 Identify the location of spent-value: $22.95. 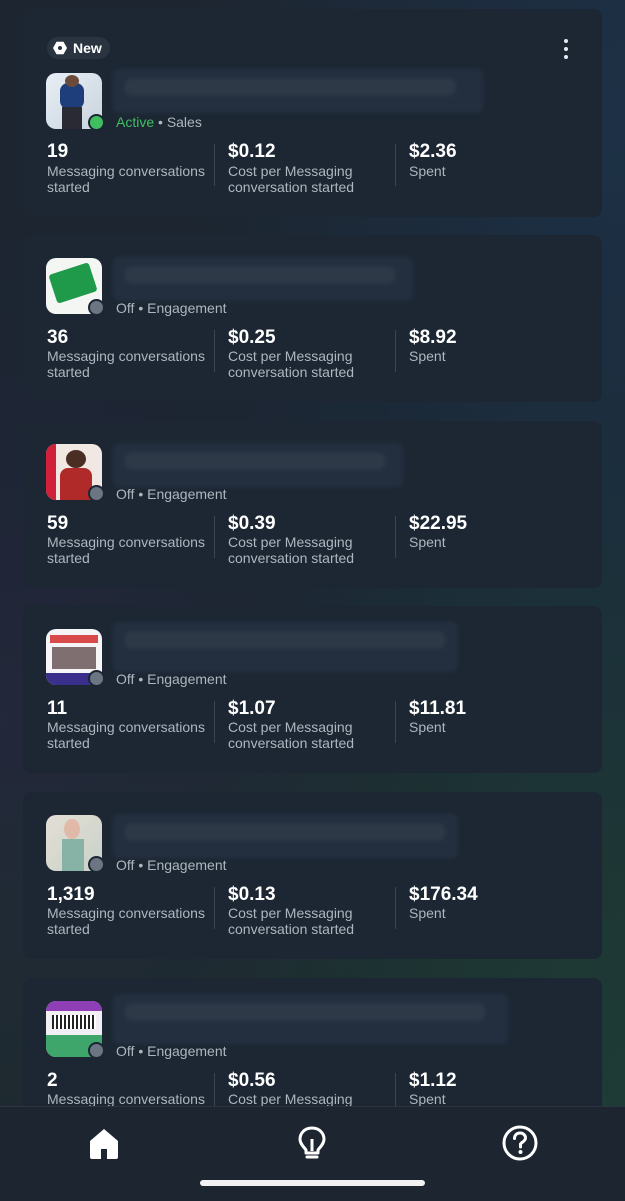
(438, 523).